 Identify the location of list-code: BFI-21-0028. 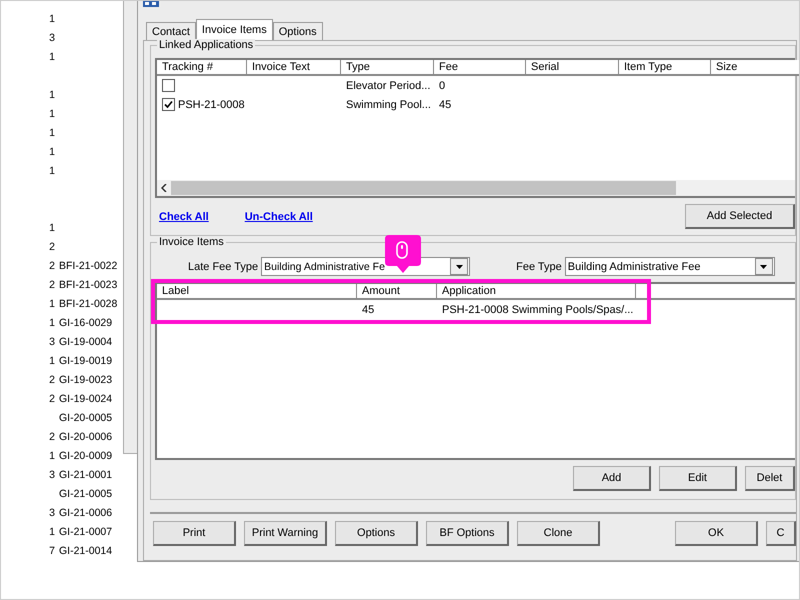
(88, 304).